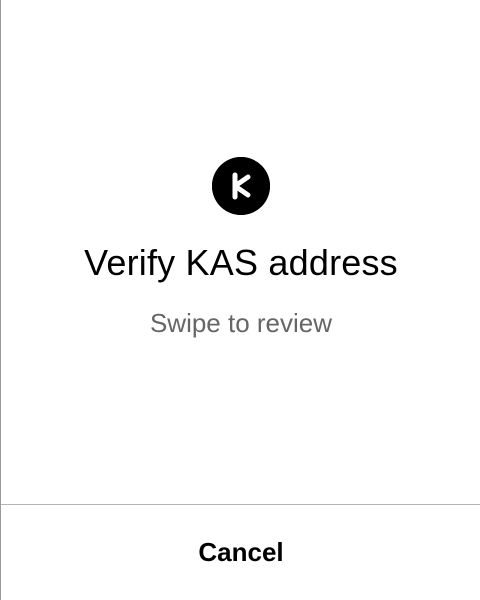  Describe the element at coordinates (241, 262) in the screenshot. I see `page-title: Verify KAS address` at that location.